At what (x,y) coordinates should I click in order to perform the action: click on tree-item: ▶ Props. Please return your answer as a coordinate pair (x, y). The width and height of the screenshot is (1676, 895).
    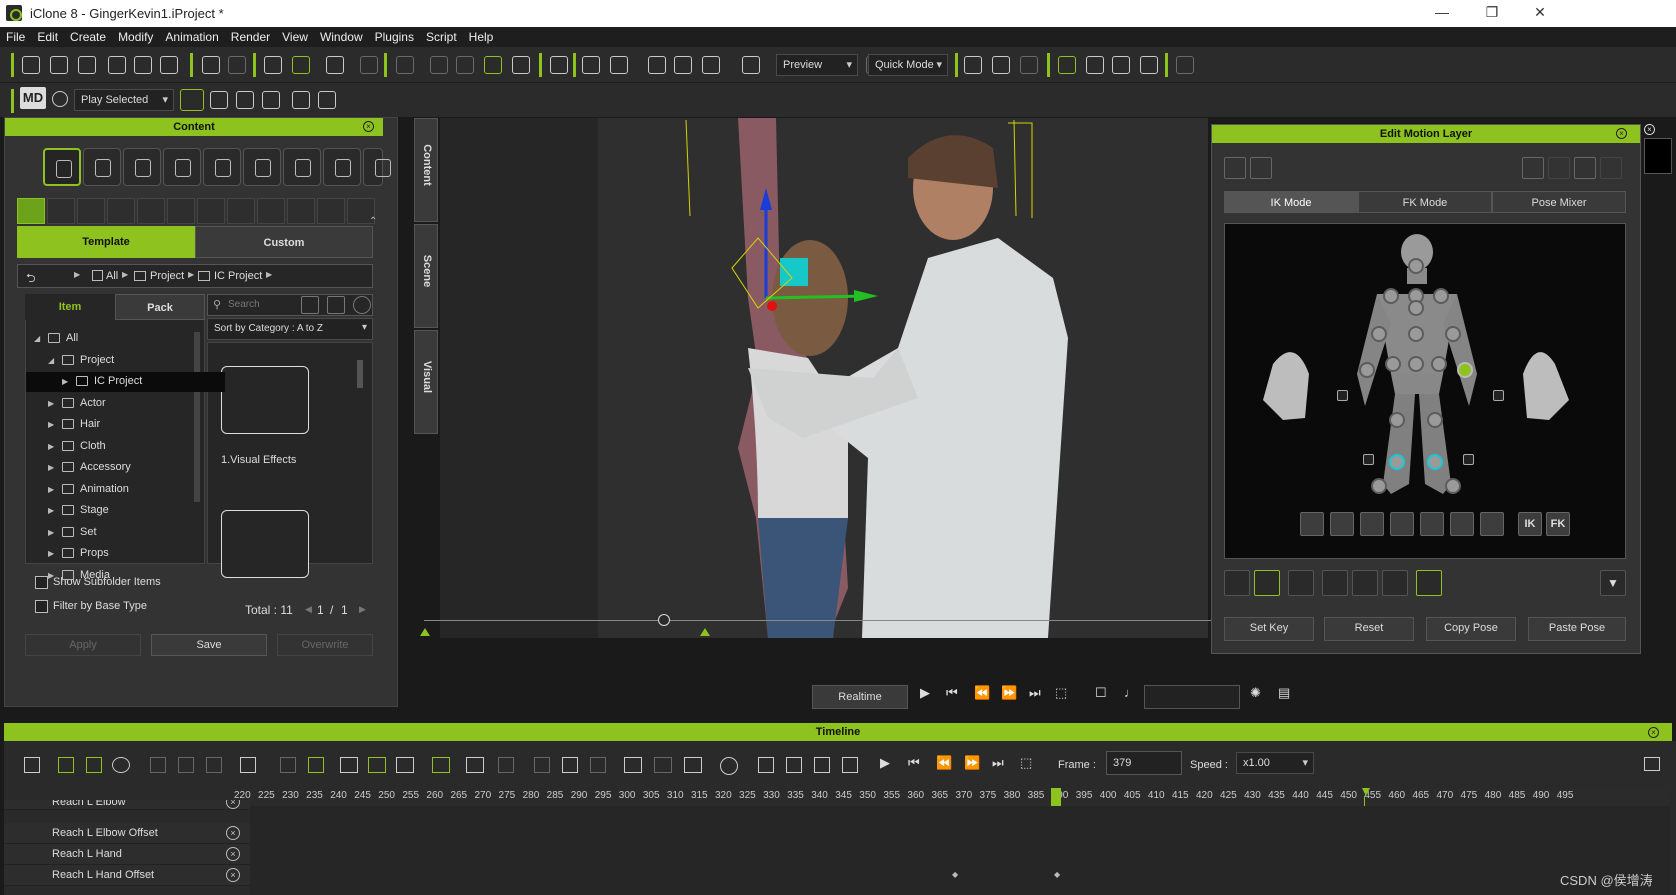
    Looking at the image, I should click on (125, 554).